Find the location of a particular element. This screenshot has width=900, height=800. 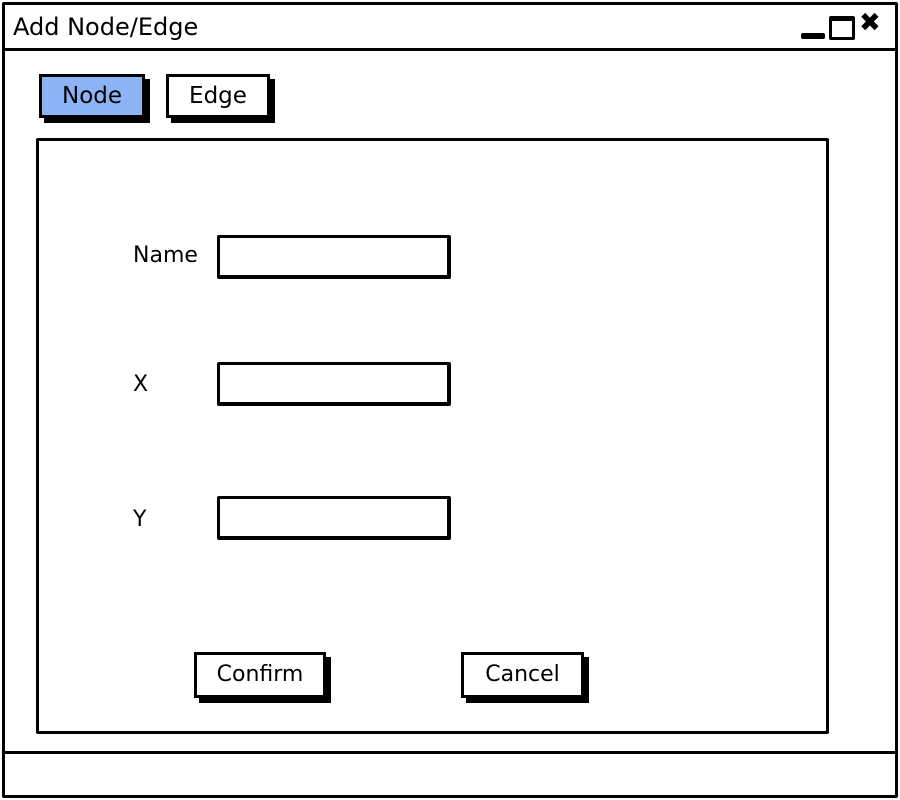

y-label: Y is located at coordinates (140, 519).